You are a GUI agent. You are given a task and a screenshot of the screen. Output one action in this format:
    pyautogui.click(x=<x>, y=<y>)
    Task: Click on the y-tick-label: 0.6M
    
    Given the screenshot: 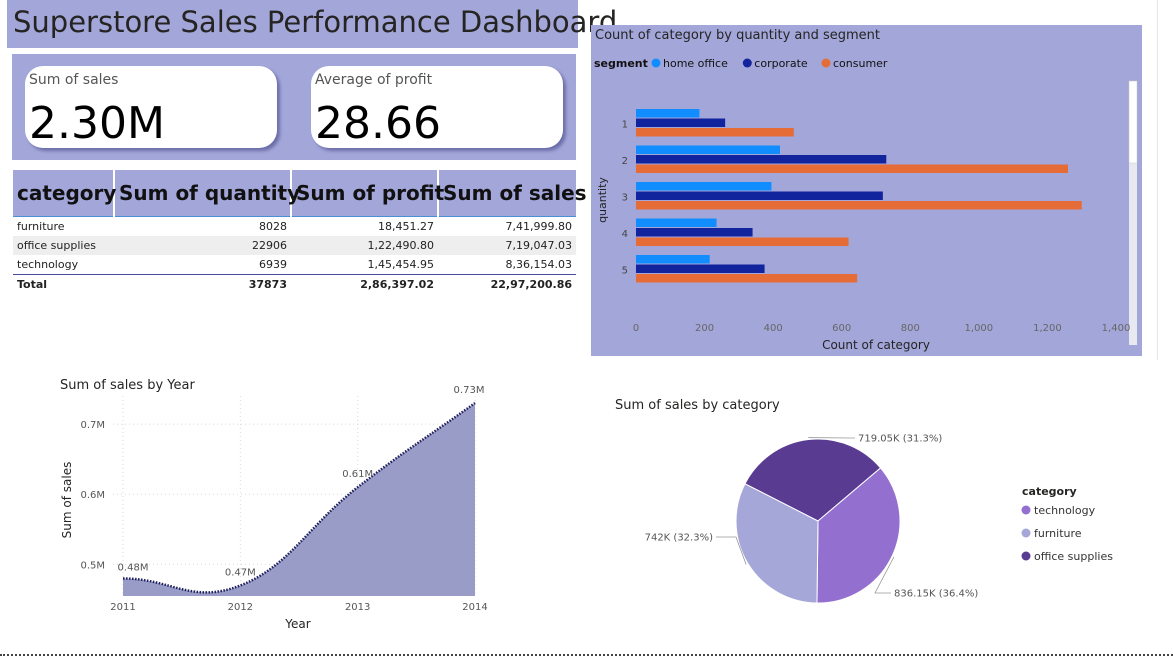 What is the action you would take?
    pyautogui.click(x=92, y=495)
    